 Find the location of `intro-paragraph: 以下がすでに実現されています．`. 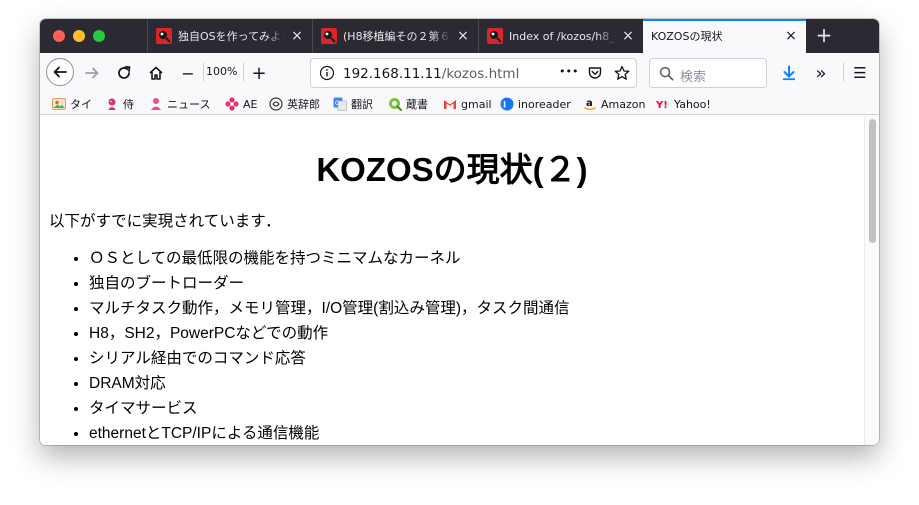

intro-paragraph: 以下がすでに実現されています． is located at coordinates (165, 221).